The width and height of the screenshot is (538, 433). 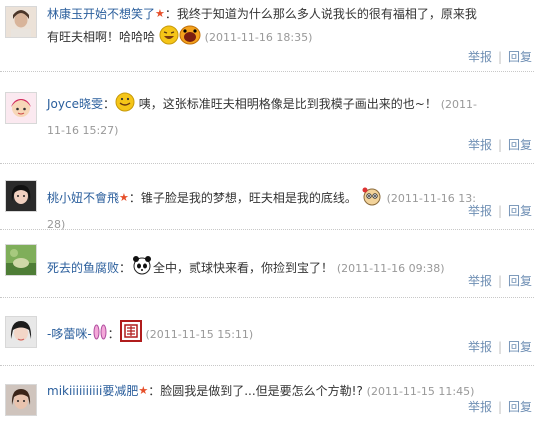 What do you see at coordinates (372, 199) in the screenshot?
I see `emoticon-icon` at bounding box center [372, 199].